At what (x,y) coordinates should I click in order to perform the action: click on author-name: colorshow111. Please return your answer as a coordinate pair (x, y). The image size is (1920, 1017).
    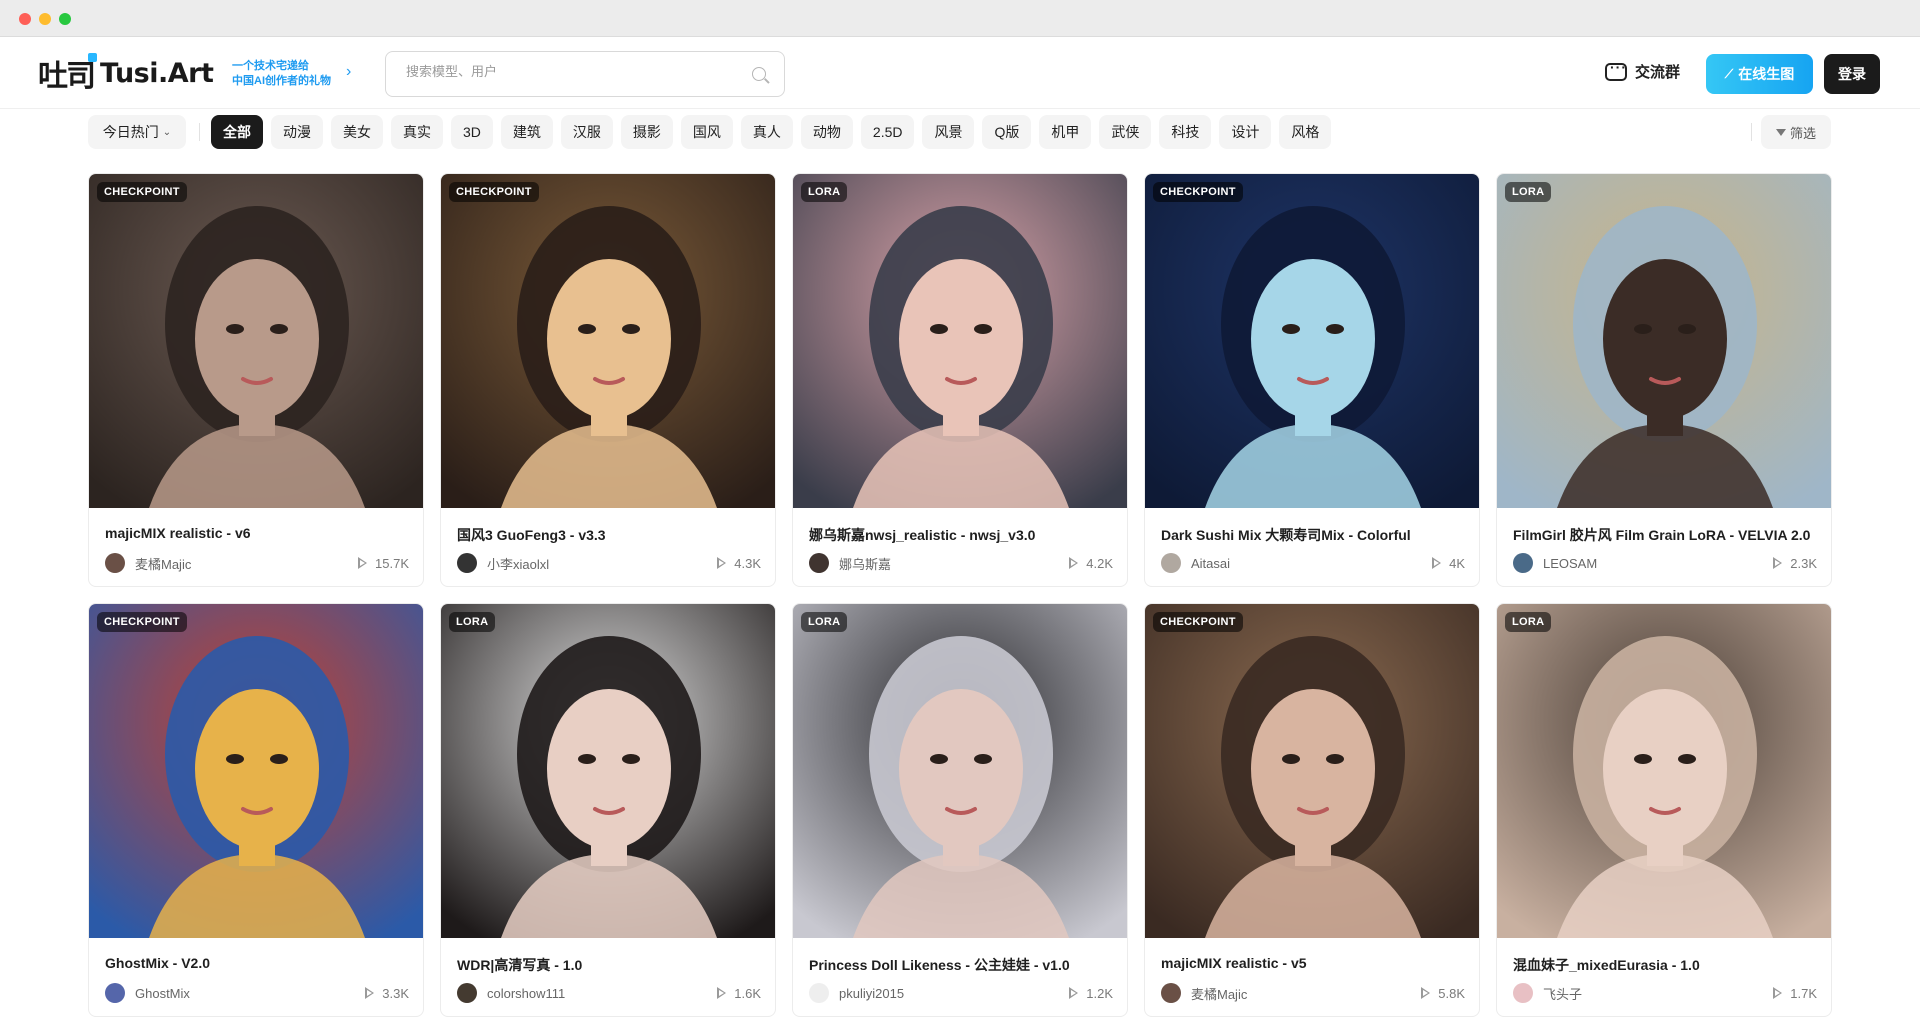
    Looking at the image, I should click on (602, 993).